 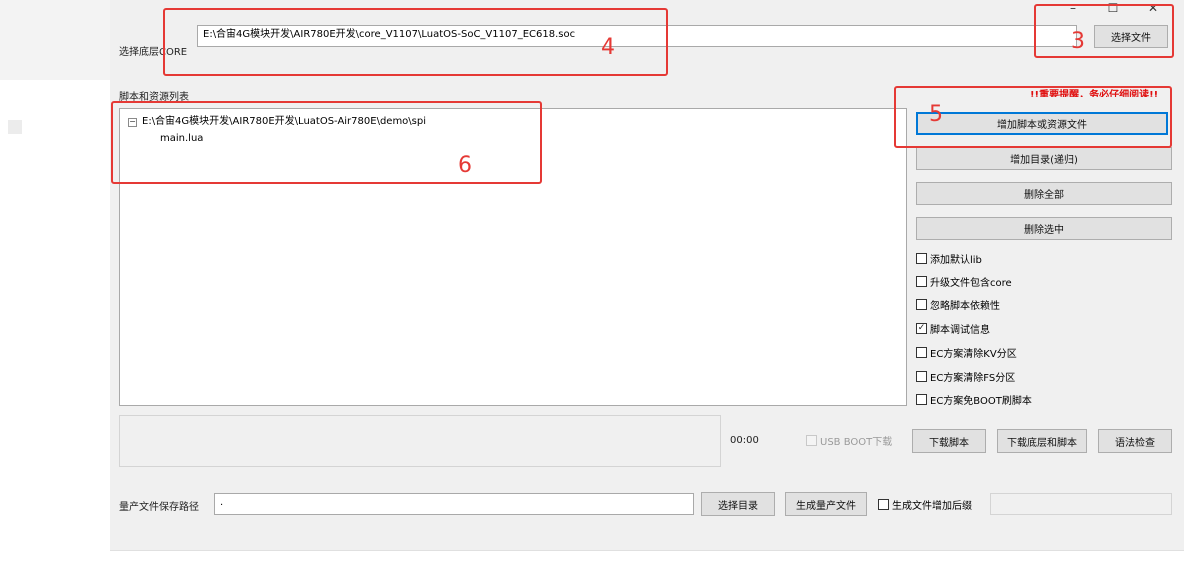 I want to click on option-label: EC方案免BOOT刷脚本, so click(x=981, y=401).